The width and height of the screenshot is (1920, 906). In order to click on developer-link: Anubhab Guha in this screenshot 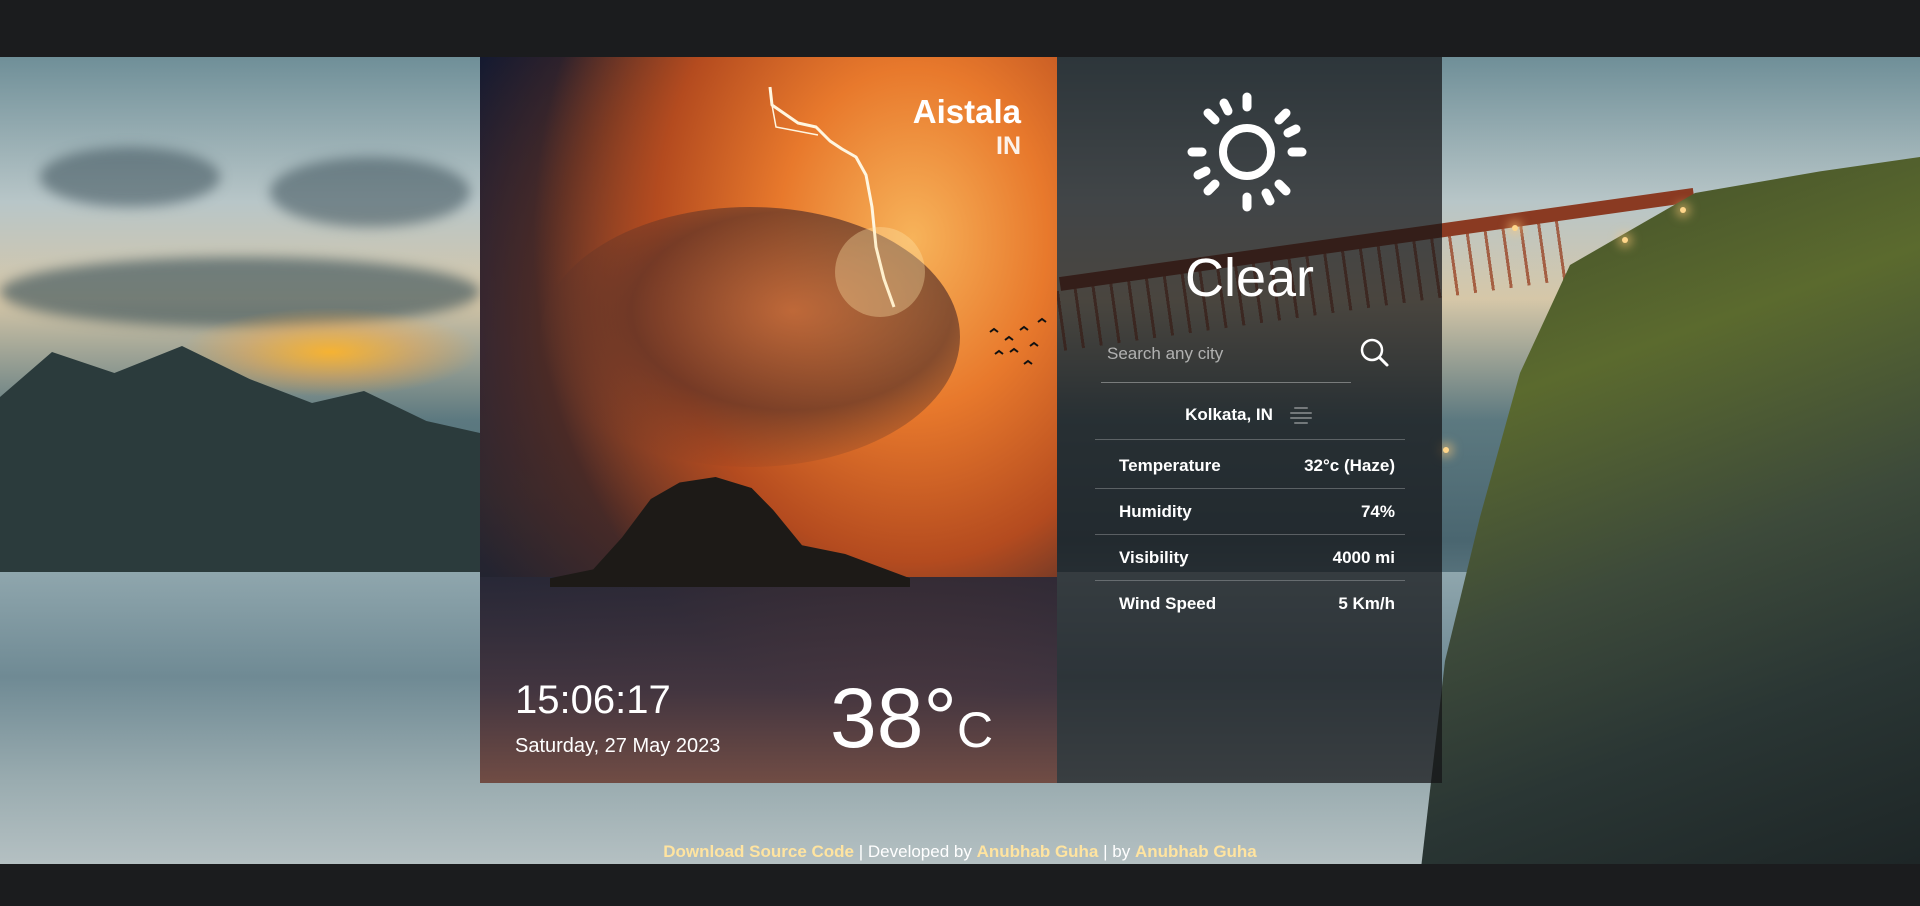, I will do `click(1038, 851)`.